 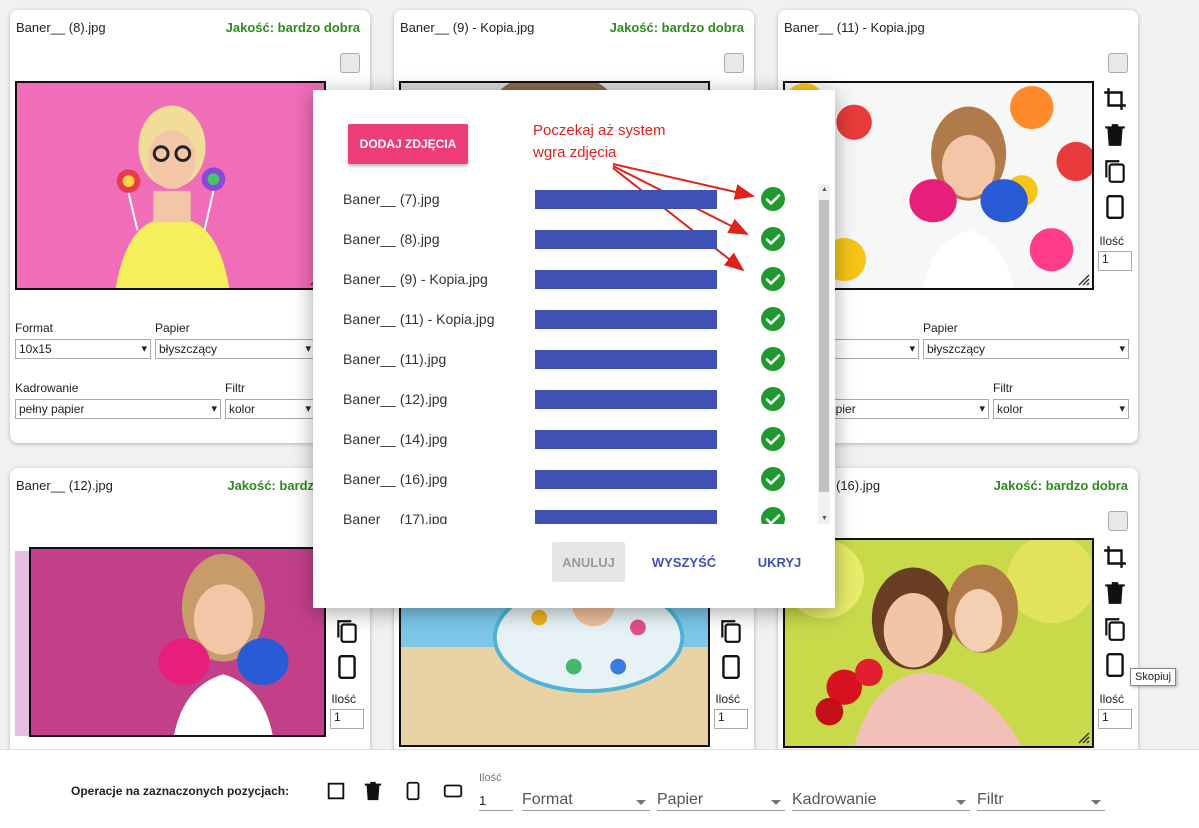 I want to click on landscape-orientation-icon, so click(x=453, y=791).